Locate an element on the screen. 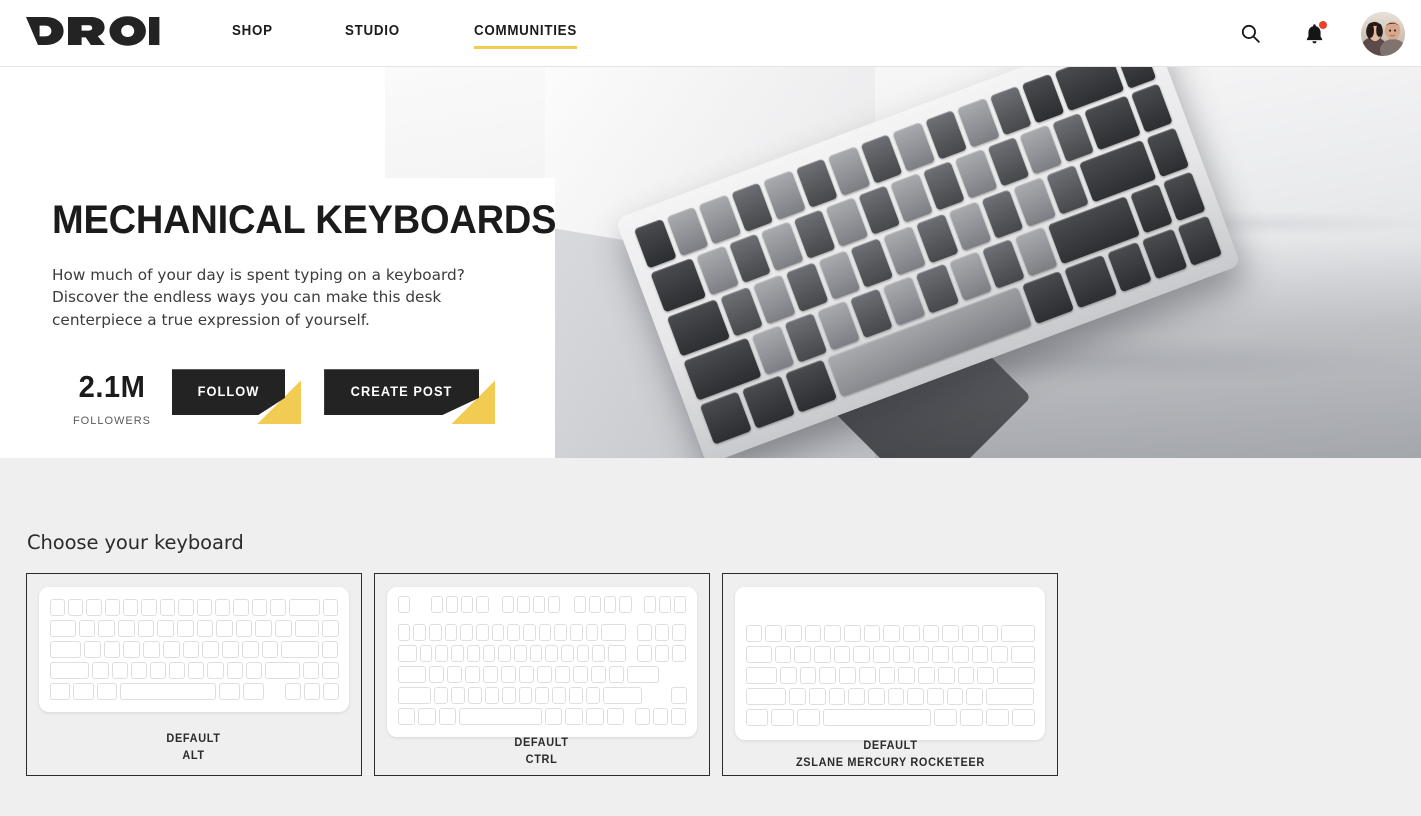 This screenshot has width=1421, height=816. keyboard-card-caption: DEFAULT CTRL is located at coordinates (541, 751).